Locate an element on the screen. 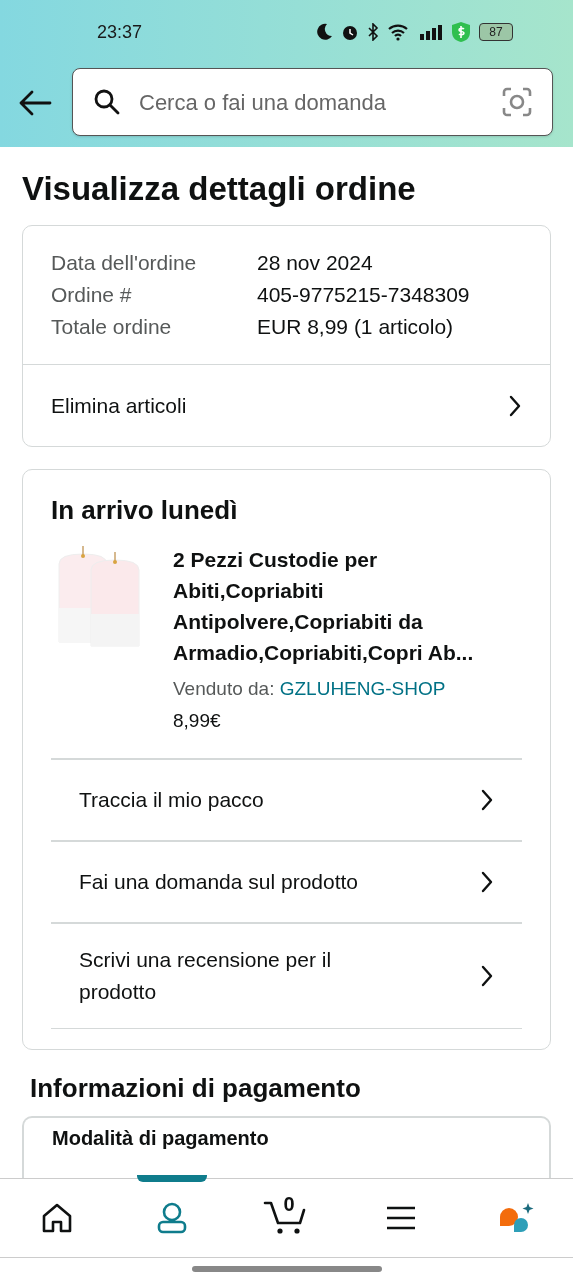  moon-icon is located at coordinates (324, 32).